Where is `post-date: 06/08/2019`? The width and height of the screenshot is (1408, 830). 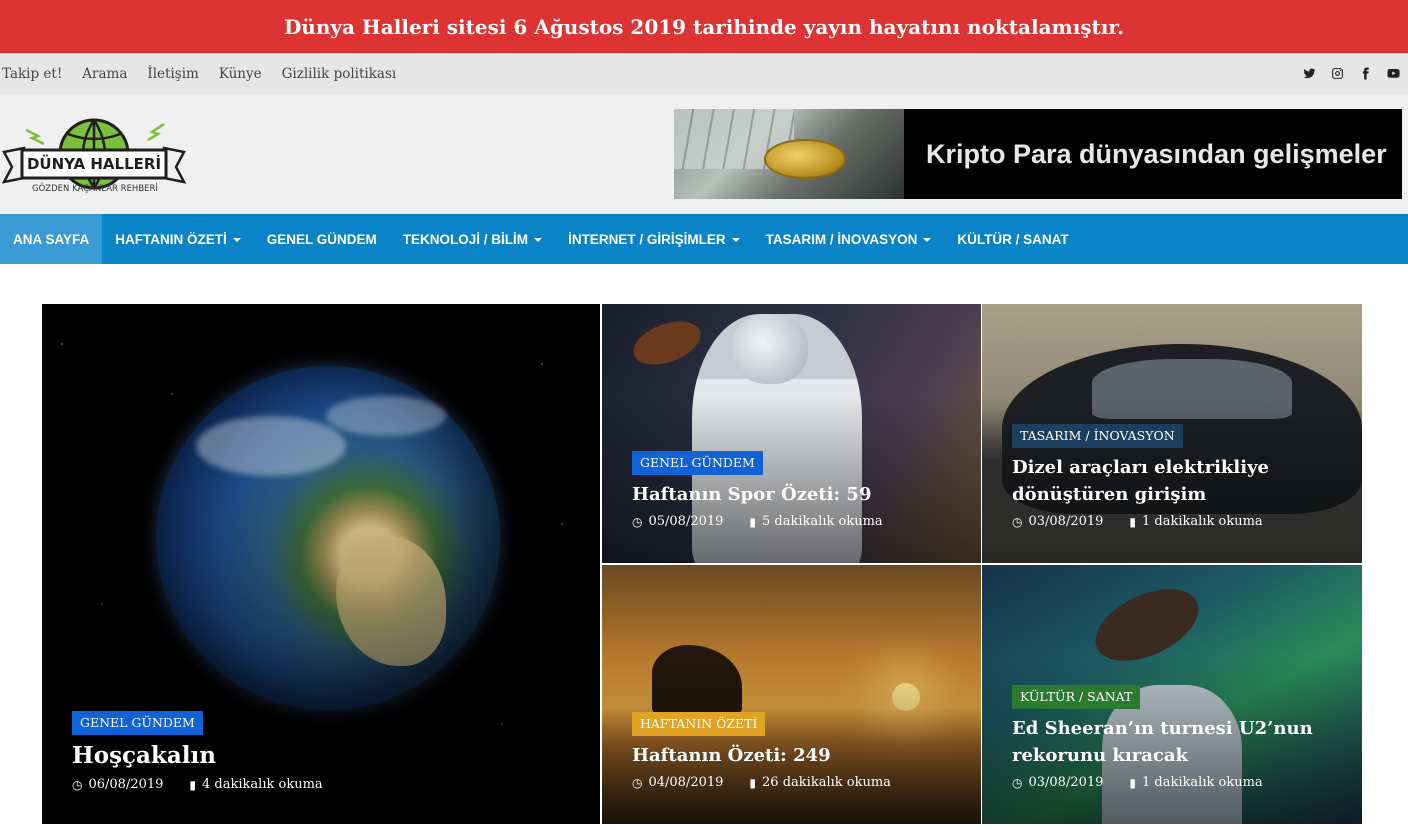
post-date: 06/08/2019 is located at coordinates (126, 784).